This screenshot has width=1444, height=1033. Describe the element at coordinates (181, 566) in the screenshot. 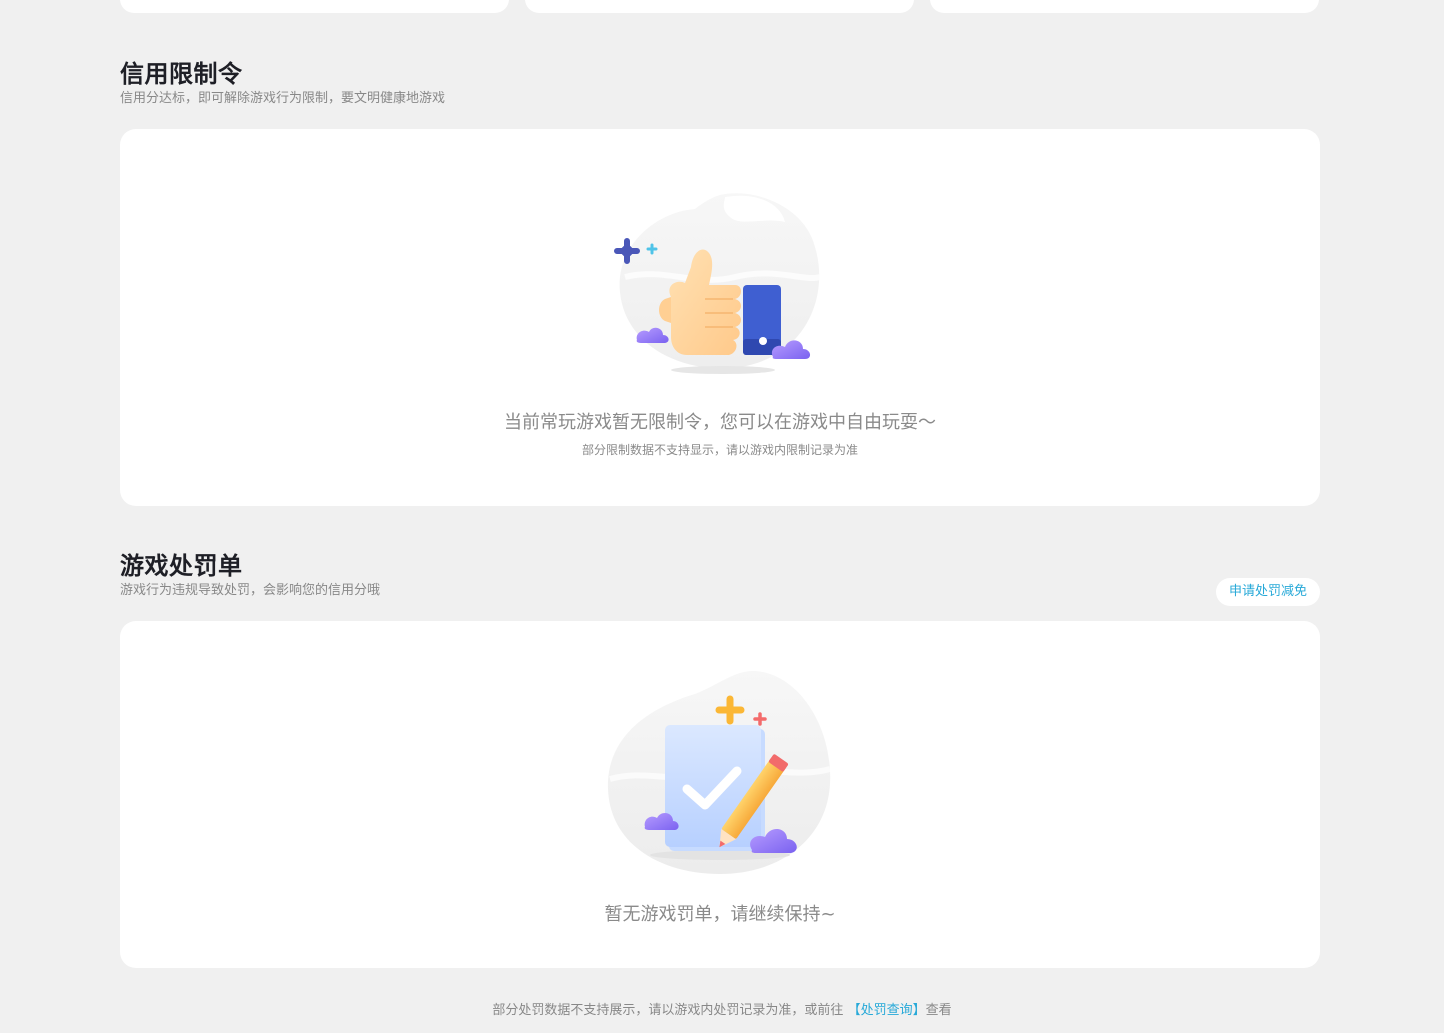

I see `section-title: 游戏处罚单` at that location.